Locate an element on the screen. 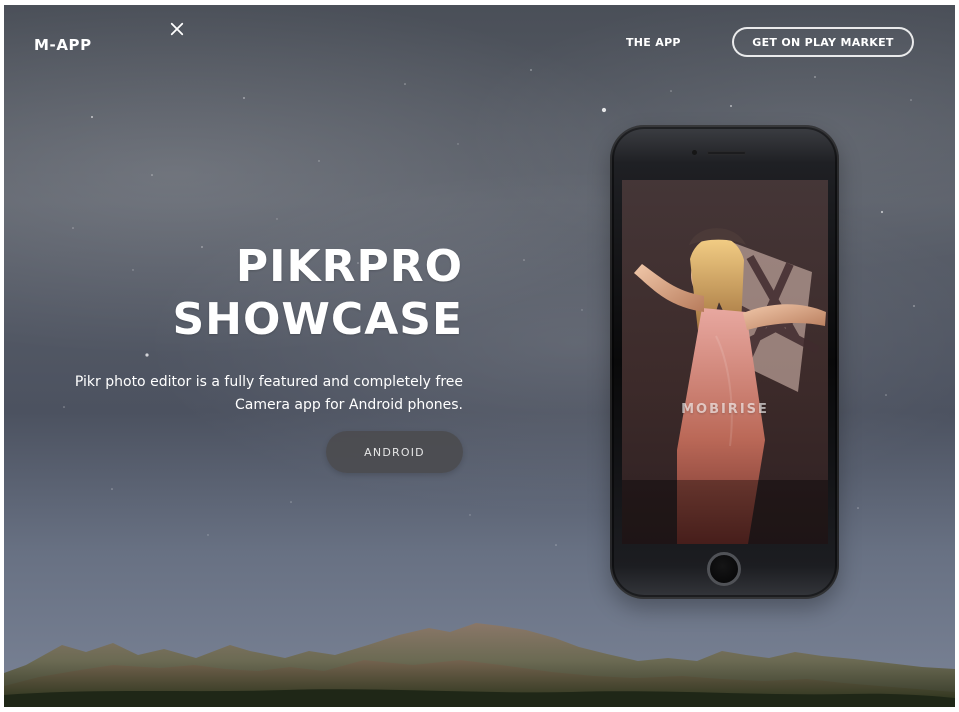 The width and height of the screenshot is (959, 712). hero-title-line-2: SHOWCASE is located at coordinates (317, 319).